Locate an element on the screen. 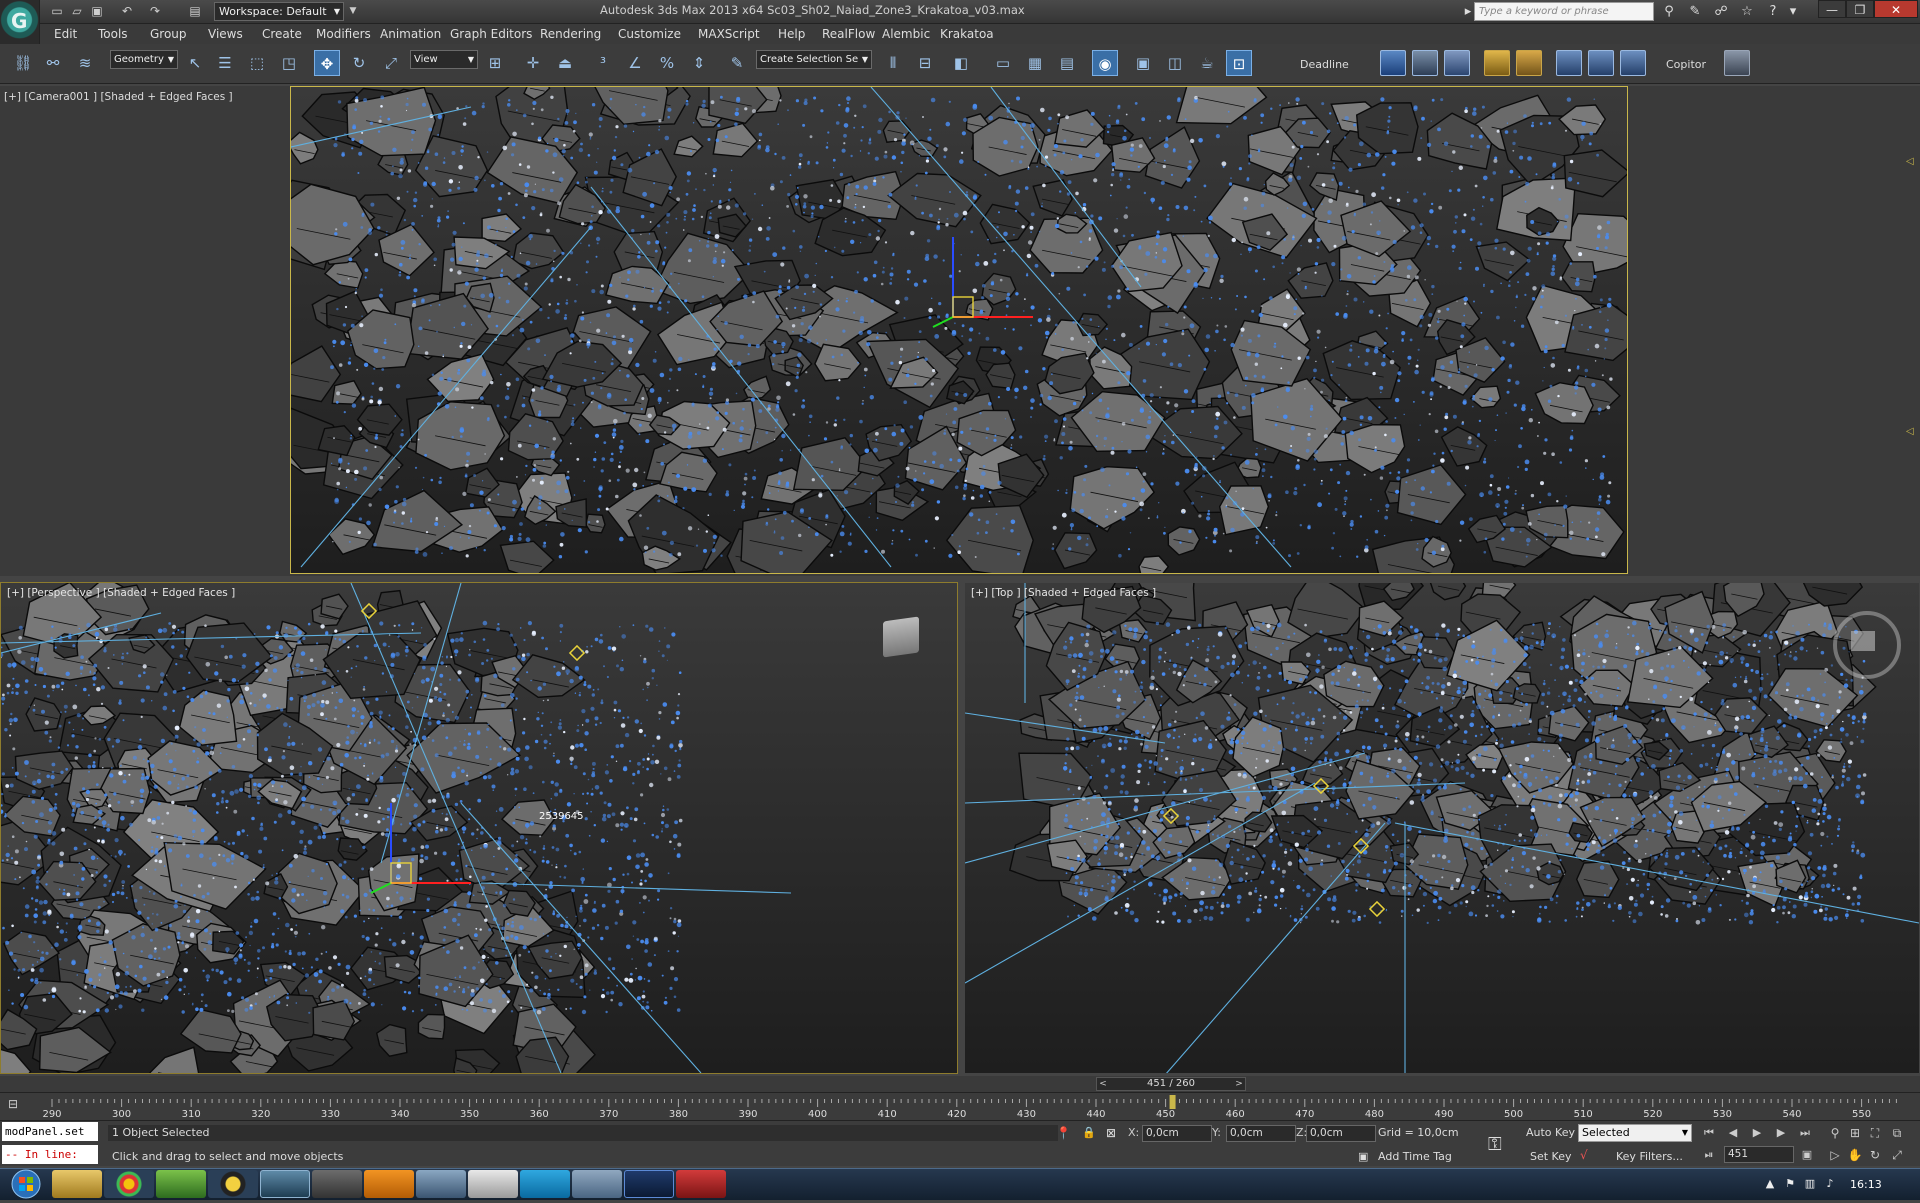 Image resolution: width=1920 pixels, height=1203 pixels. maxscript-listener-output: -- In line: is located at coordinates (50, 1154).